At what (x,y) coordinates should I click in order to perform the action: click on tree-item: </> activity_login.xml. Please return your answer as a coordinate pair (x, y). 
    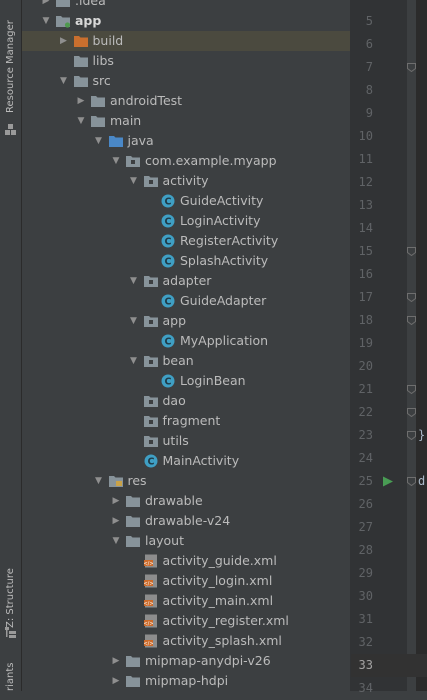
    Looking at the image, I should click on (186, 581).